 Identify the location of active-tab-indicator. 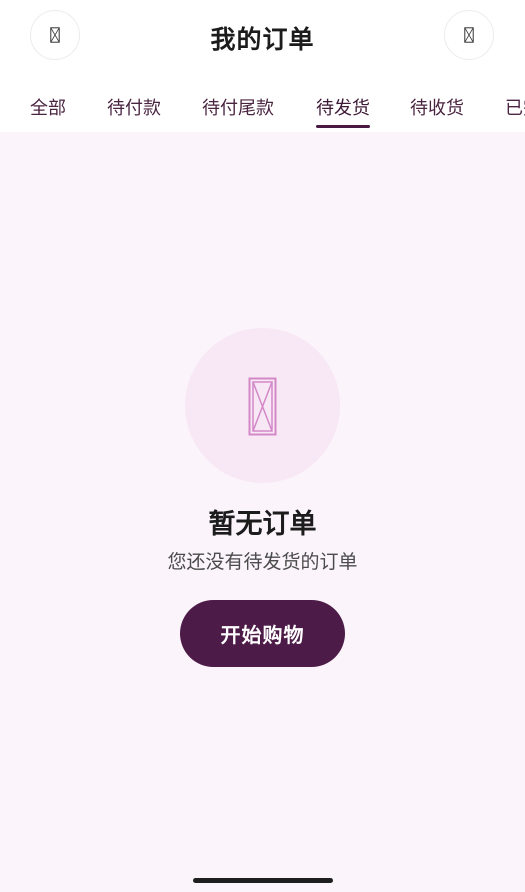
(343, 126).